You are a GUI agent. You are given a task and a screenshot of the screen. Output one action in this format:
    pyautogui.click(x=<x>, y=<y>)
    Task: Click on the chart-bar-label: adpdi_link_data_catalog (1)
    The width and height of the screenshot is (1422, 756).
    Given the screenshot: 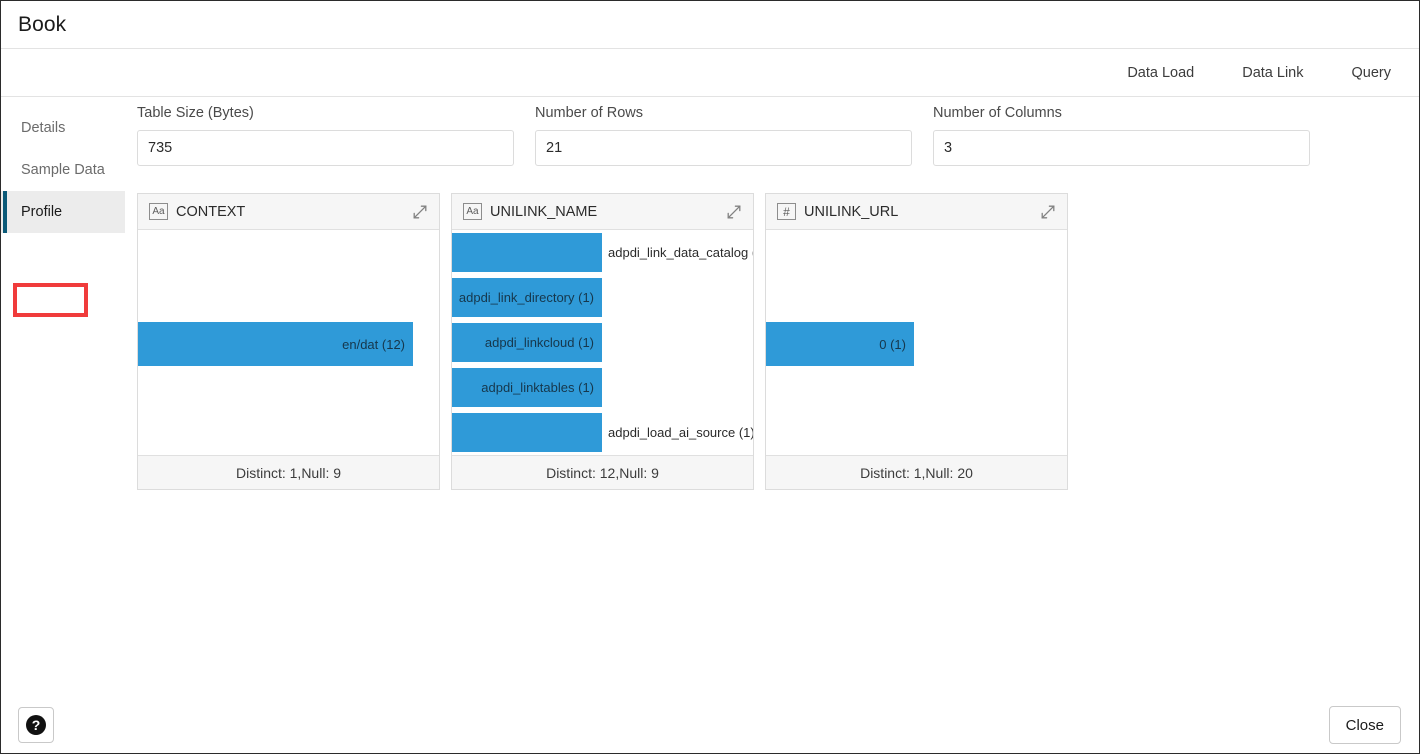 What is the action you would take?
    pyautogui.click(x=680, y=252)
    